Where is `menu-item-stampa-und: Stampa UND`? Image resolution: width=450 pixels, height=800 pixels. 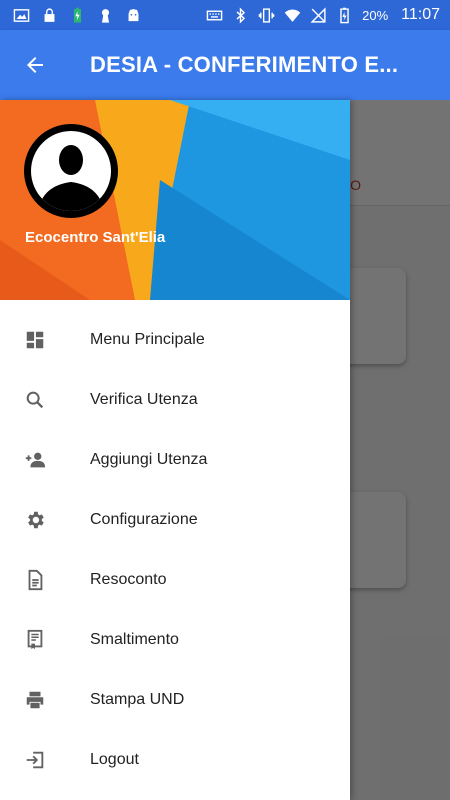
menu-item-stampa-und: Stampa UND is located at coordinates (175, 700).